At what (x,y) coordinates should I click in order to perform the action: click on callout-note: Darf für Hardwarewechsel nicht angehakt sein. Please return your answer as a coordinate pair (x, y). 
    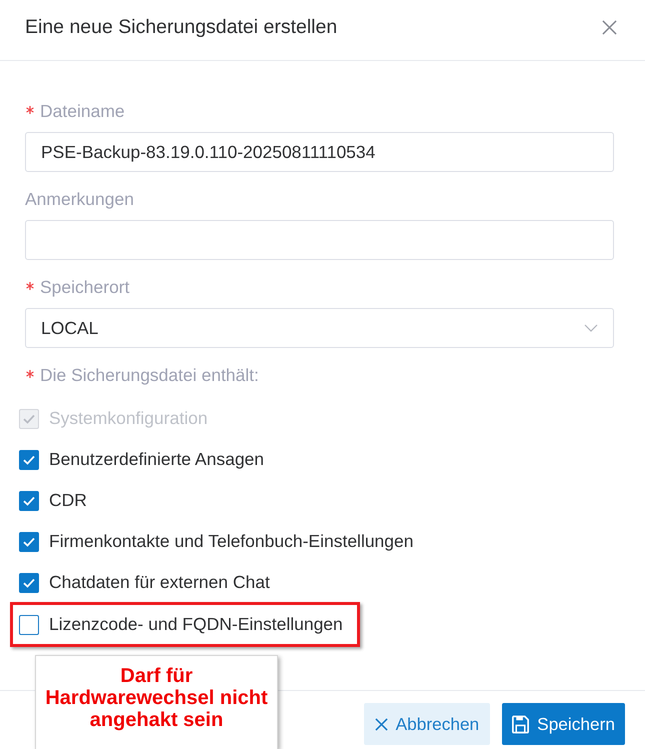
    Looking at the image, I should click on (156, 702).